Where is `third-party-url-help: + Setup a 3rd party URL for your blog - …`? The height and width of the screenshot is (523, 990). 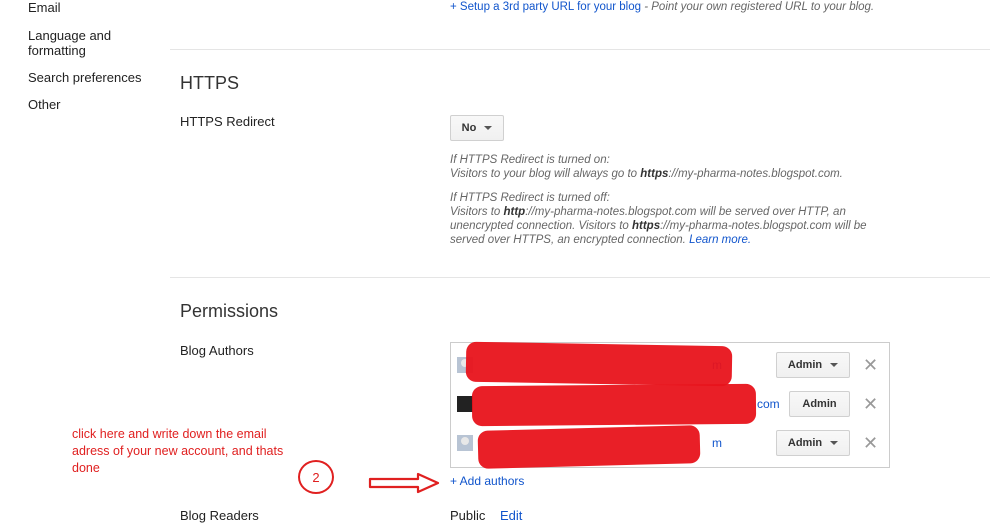 third-party-url-help: + Setup a 3rd party URL for your blog - … is located at coordinates (665, 7).